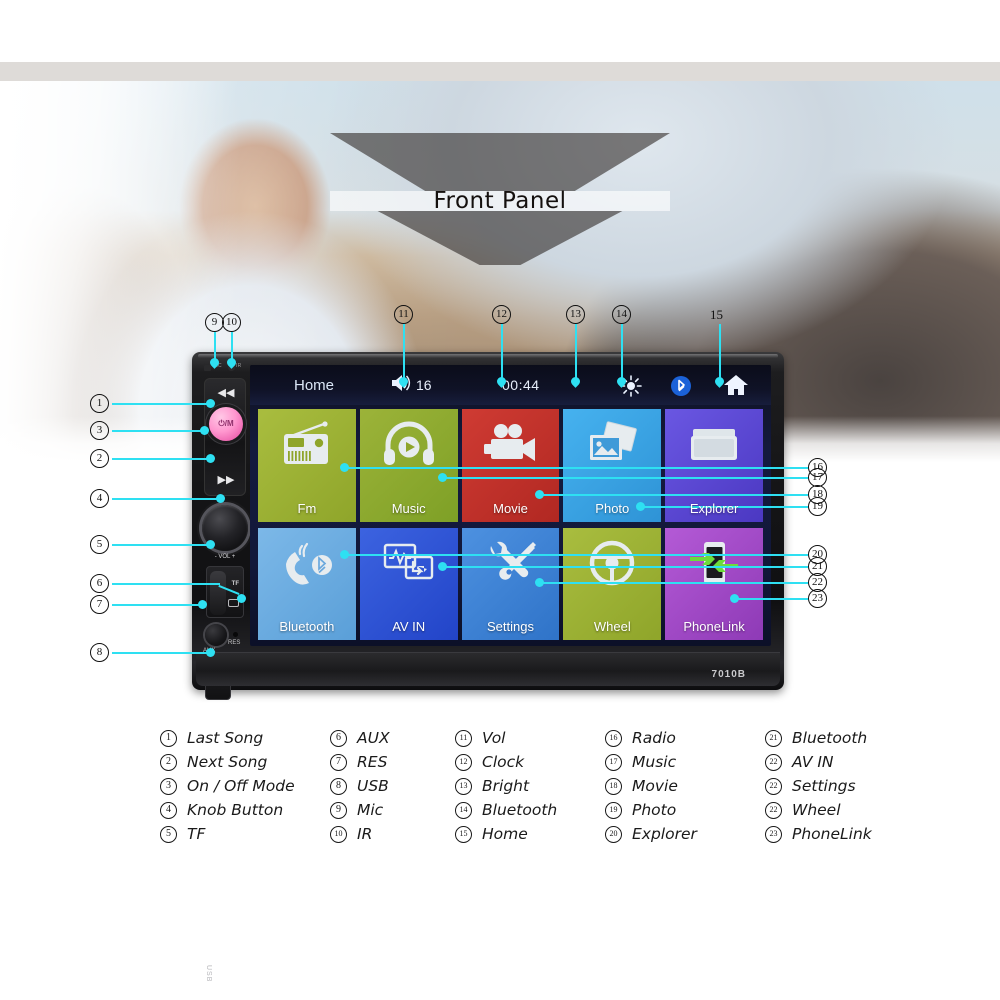 Image resolution: width=1000 pixels, height=1000 pixels. Describe the element at coordinates (488, 669) in the screenshot. I see `unit-bottom-lip` at that location.